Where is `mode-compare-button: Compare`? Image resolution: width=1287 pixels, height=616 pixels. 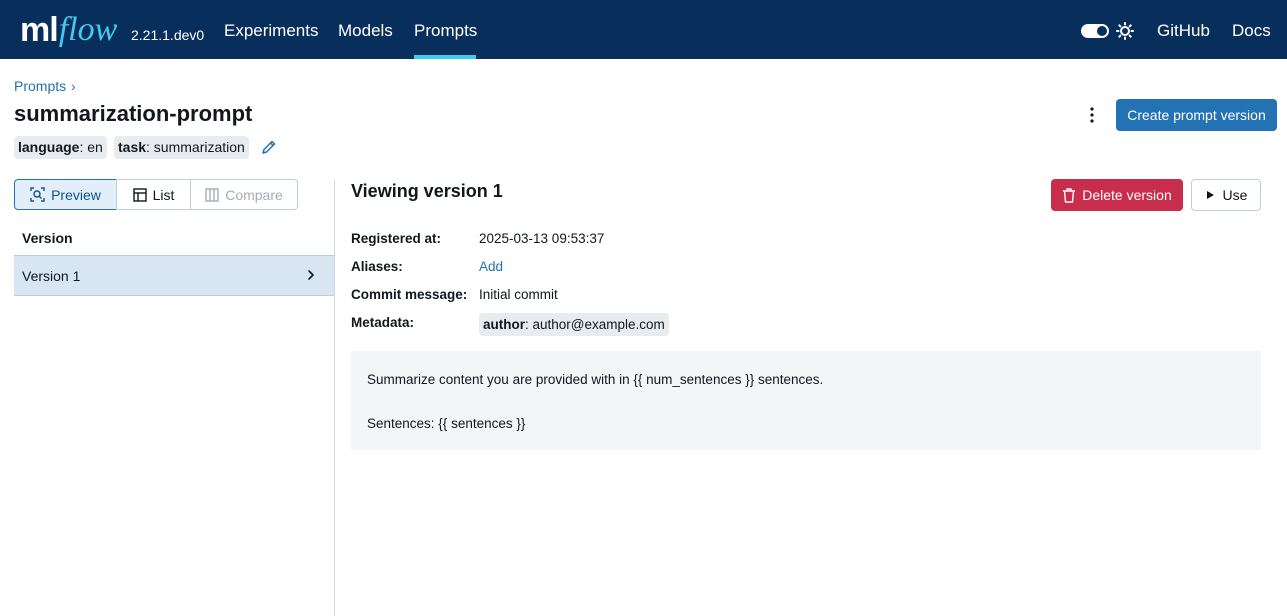
mode-compare-button: Compare is located at coordinates (244, 194).